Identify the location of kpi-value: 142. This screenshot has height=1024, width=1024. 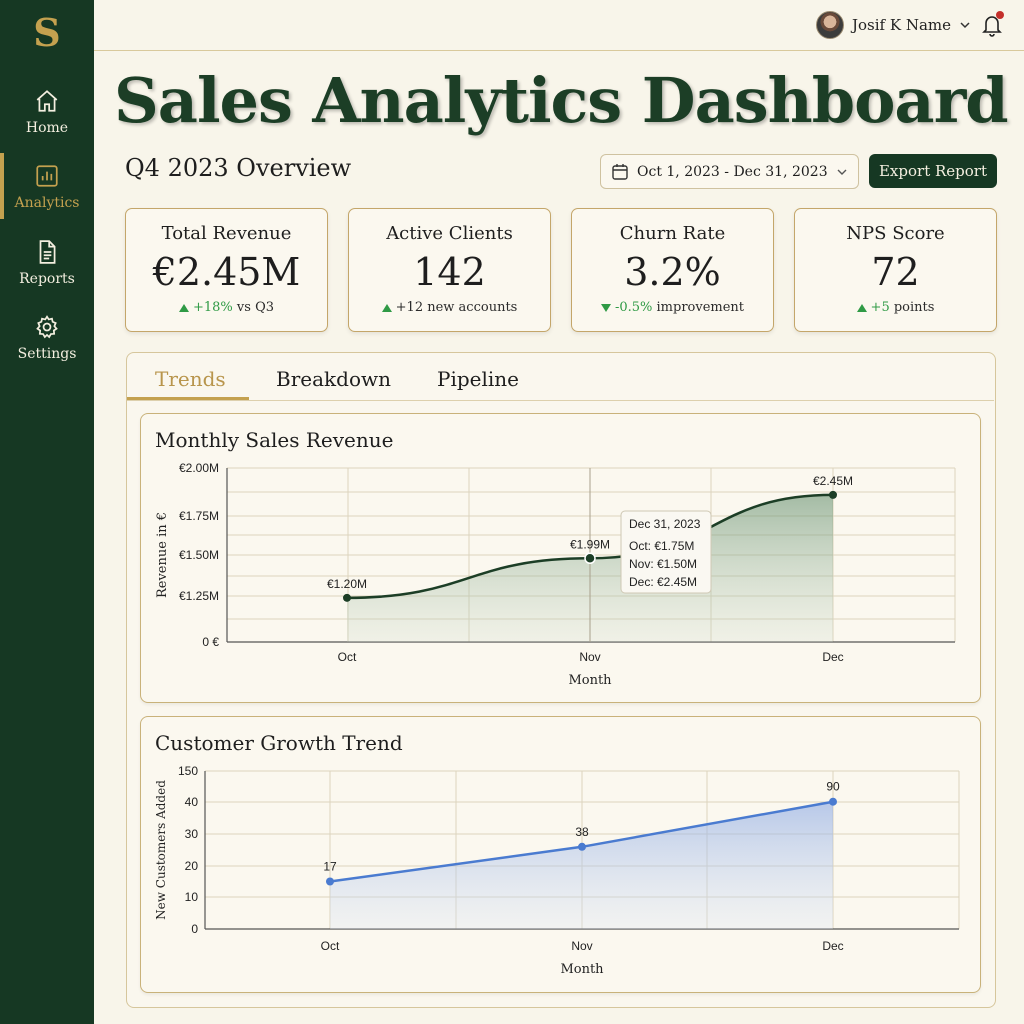
(449, 272).